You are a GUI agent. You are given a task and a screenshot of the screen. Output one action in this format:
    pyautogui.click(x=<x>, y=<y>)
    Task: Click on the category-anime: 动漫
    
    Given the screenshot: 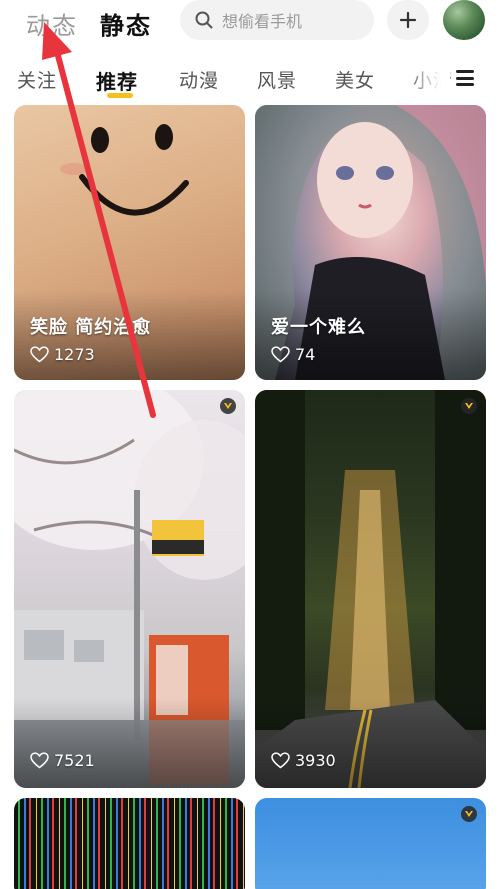 What is the action you would take?
    pyautogui.click(x=199, y=79)
    